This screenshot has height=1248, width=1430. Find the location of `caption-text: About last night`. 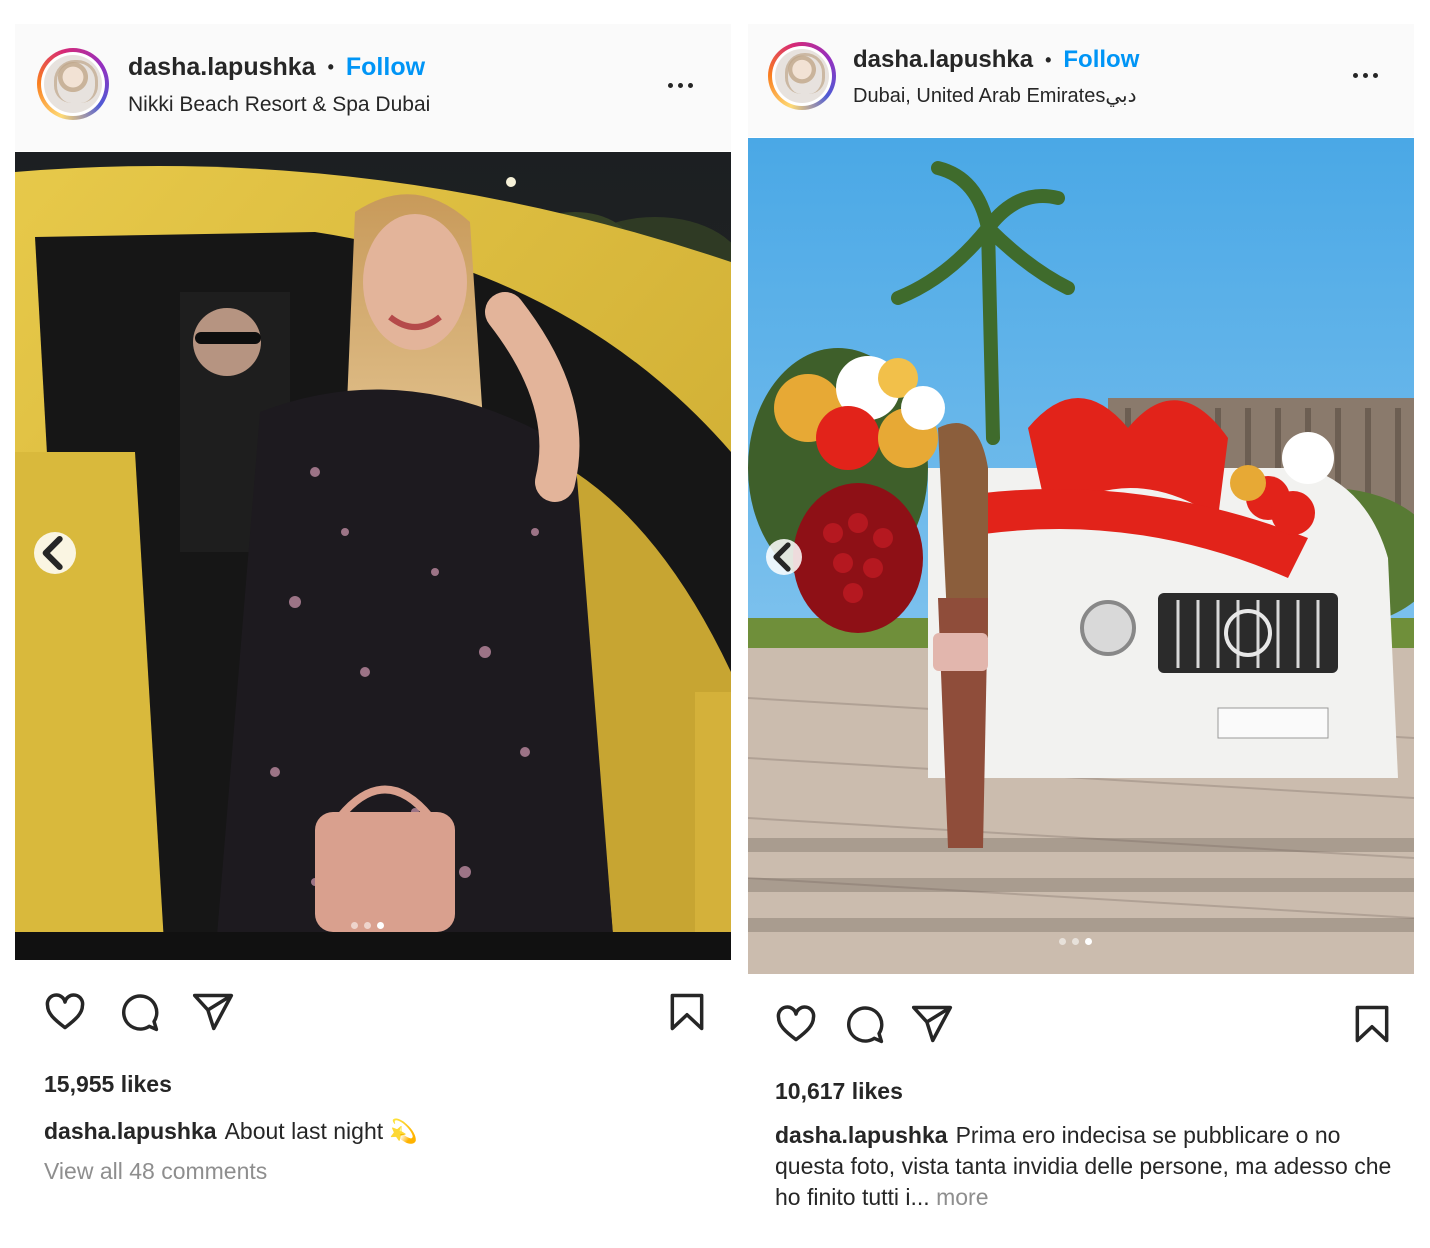

caption-text: About last night is located at coordinates (304, 1131).